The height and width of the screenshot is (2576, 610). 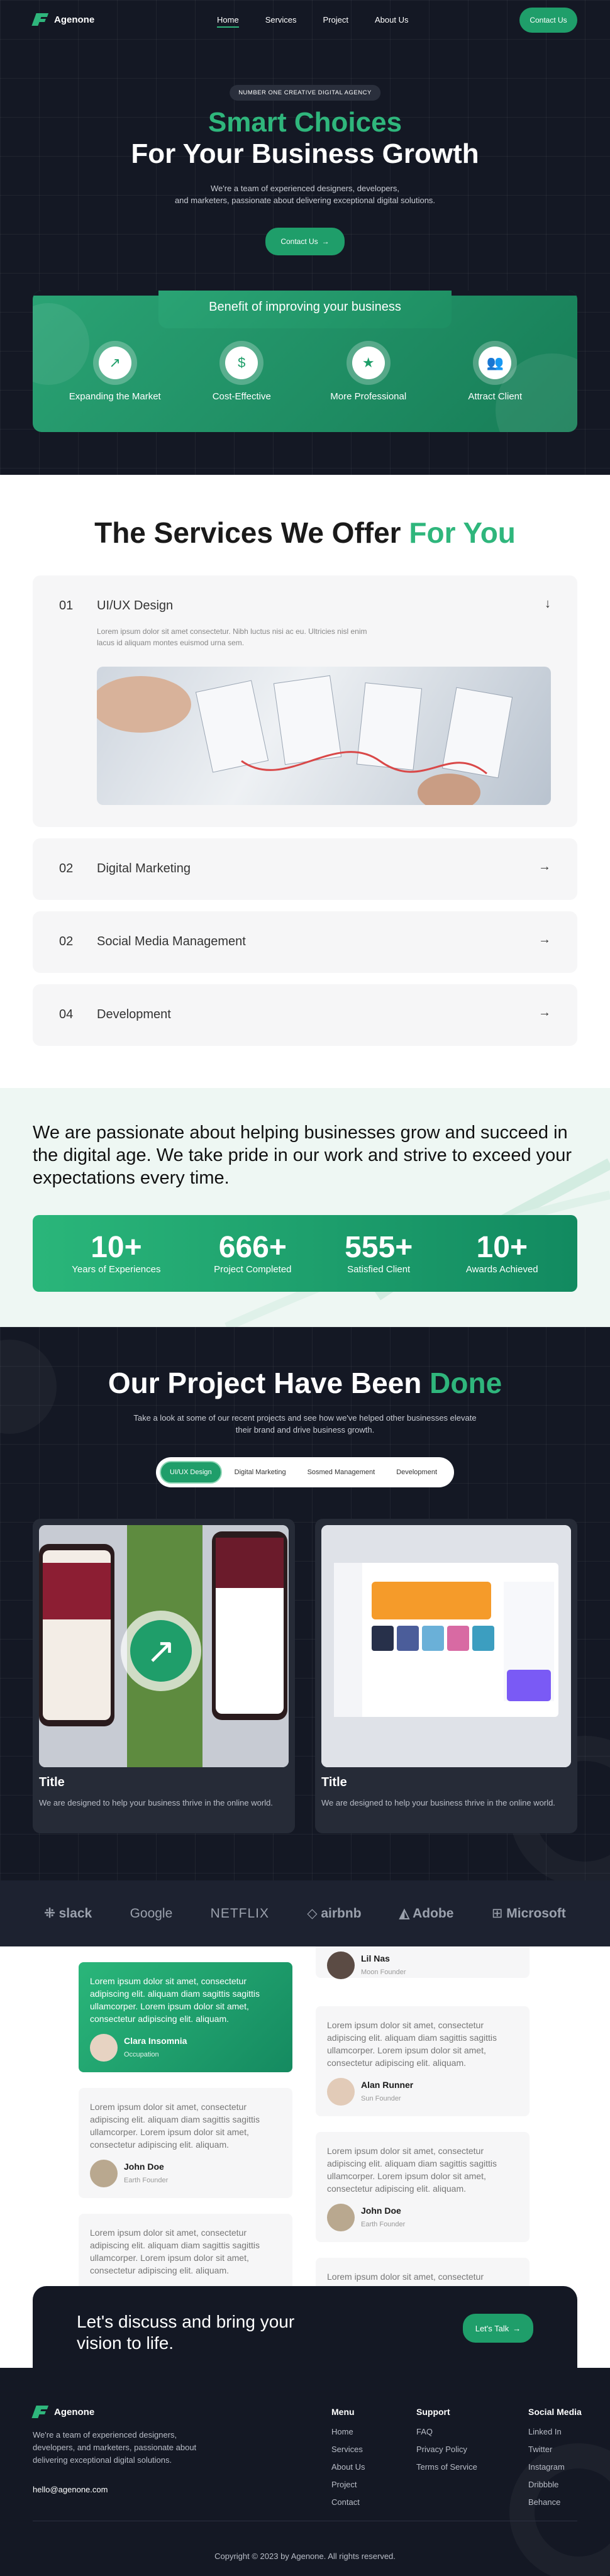 I want to click on person-role: Moon Founder, so click(x=383, y=1972).